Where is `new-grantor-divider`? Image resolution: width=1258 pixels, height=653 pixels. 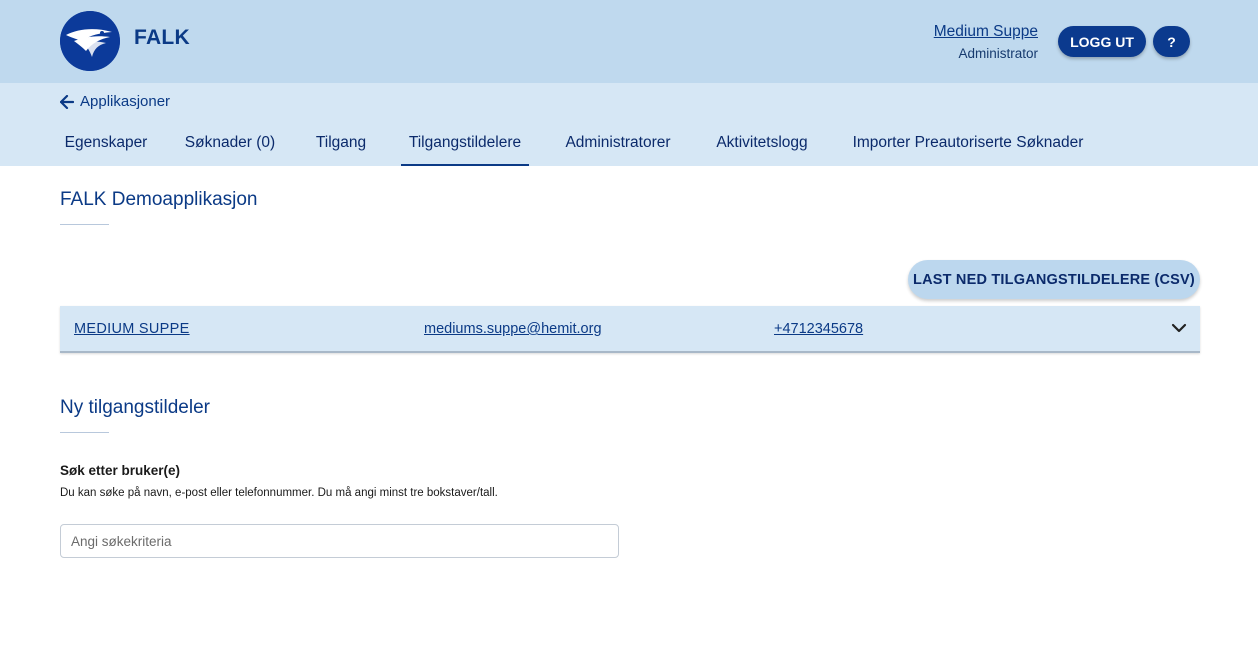 new-grantor-divider is located at coordinates (84, 432).